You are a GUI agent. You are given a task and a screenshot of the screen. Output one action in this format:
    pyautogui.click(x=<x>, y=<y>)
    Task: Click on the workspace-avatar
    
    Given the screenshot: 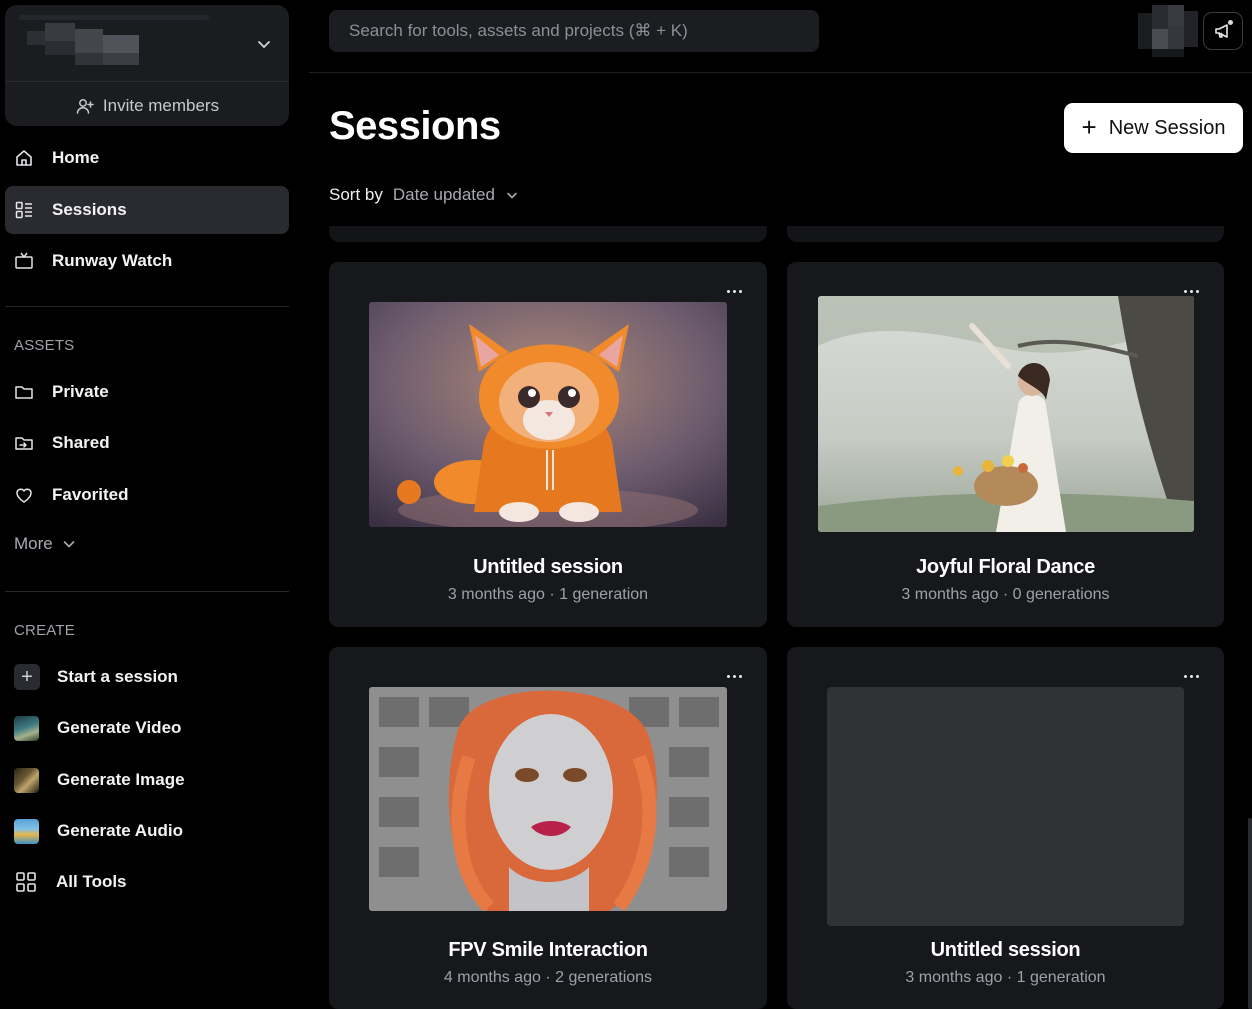 What is the action you would take?
    pyautogui.click(x=83, y=45)
    